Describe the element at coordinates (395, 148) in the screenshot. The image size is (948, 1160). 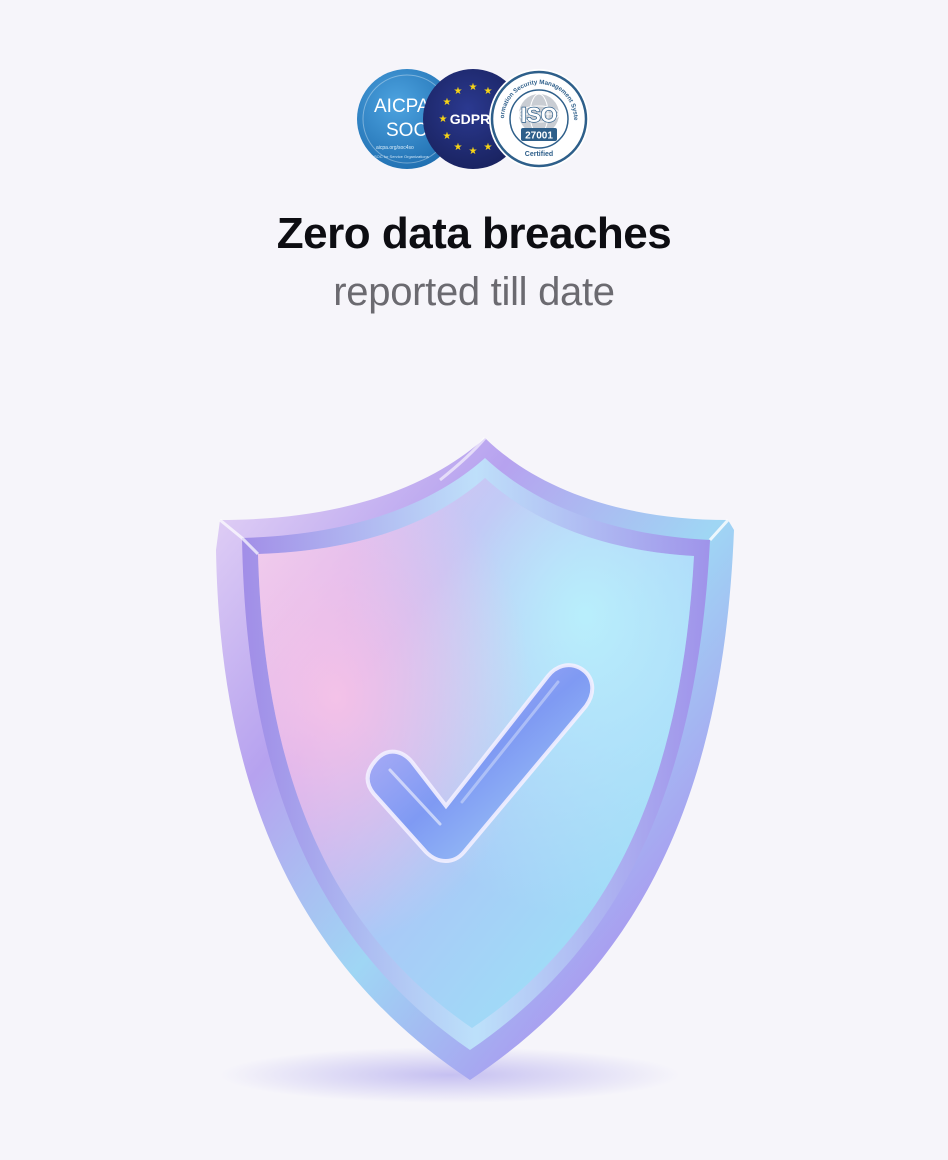
I see `aicpa-small: aicpa.org/soc4so` at that location.